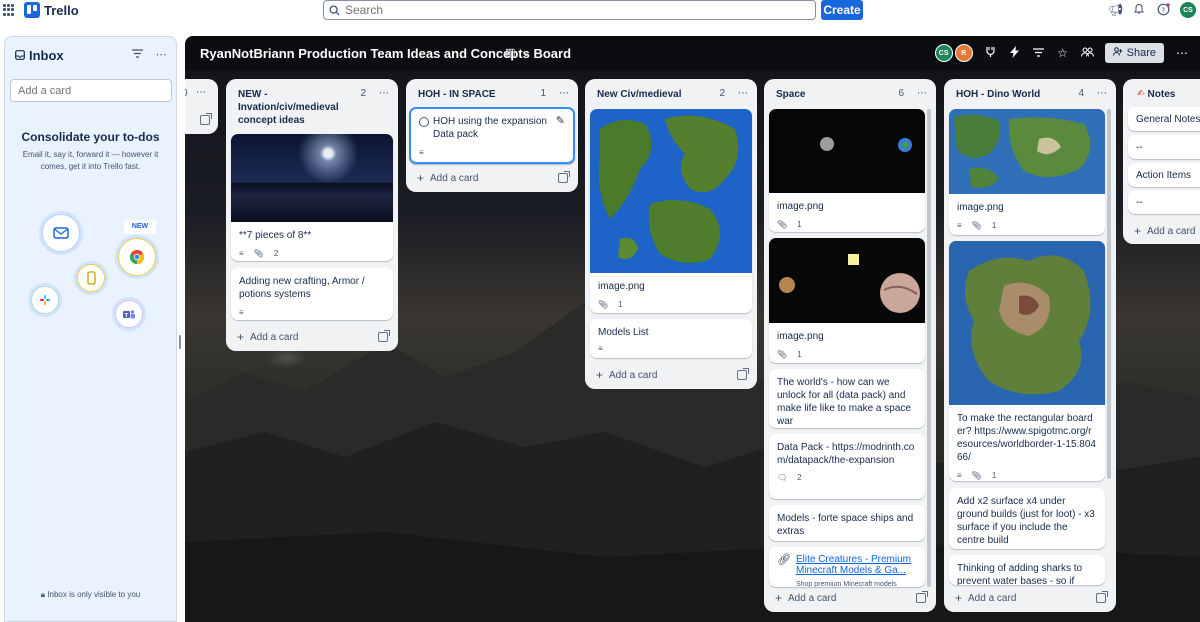 The height and width of the screenshot is (622, 1200). Describe the element at coordinates (91, 278) in the screenshot. I see `mobile-phone-icon` at that location.